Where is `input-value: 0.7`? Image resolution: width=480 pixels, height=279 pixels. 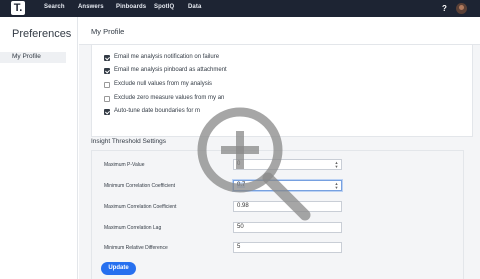
input-value: 0.7 is located at coordinates (241, 185).